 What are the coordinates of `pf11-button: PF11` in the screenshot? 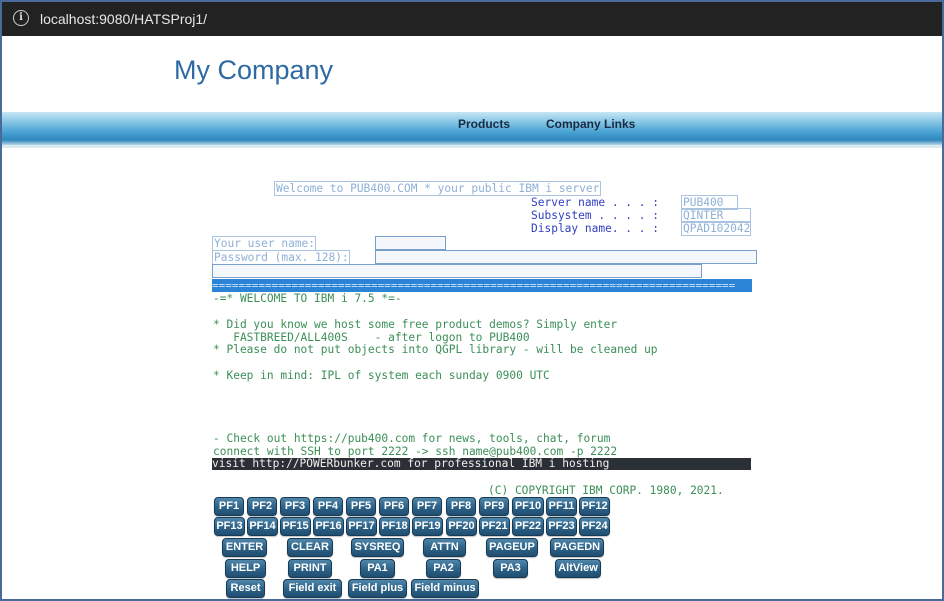 It's located at (561, 506).